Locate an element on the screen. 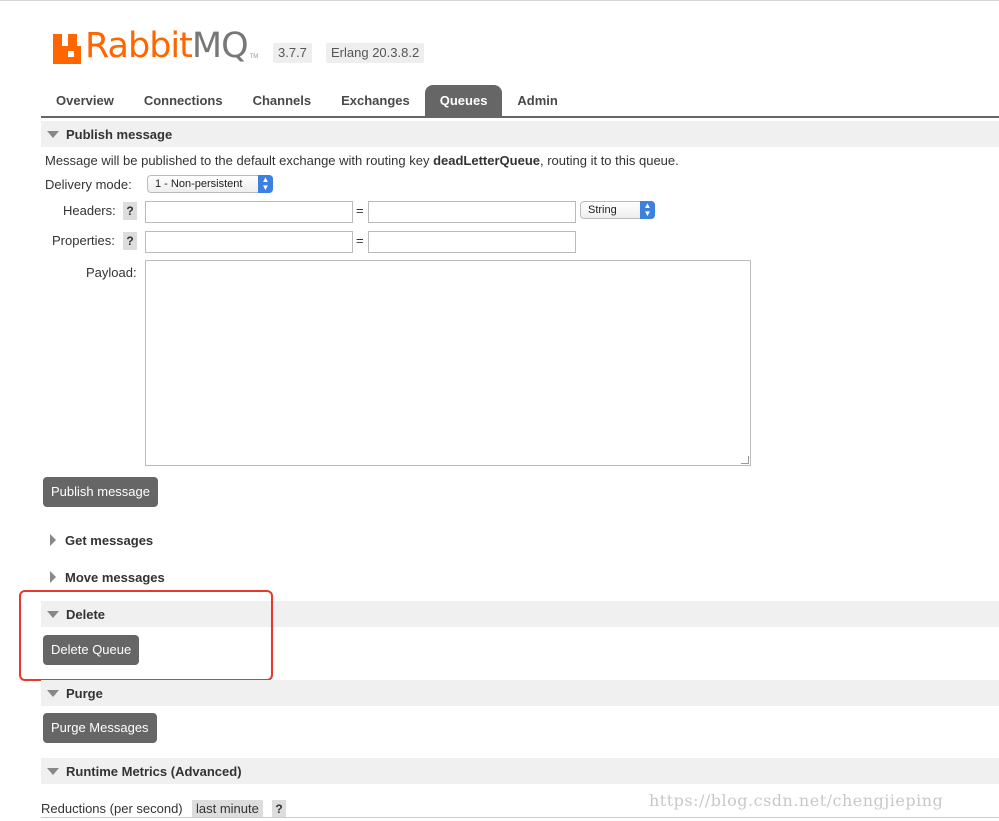  payload-label: Payload: is located at coordinates (111, 272).